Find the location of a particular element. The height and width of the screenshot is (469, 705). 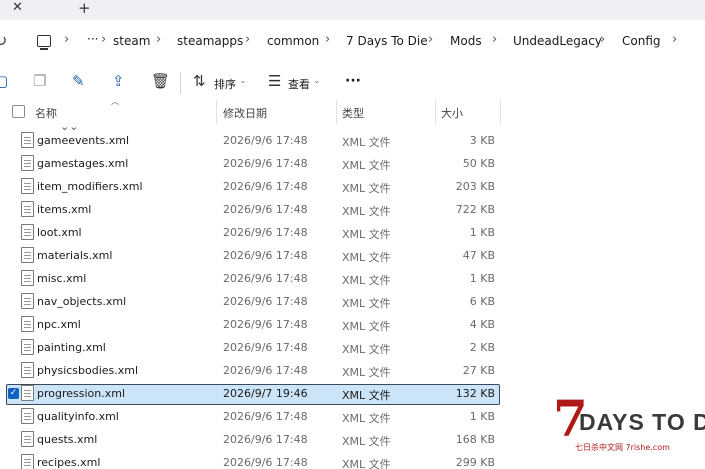

breadcrumb-item-common: common is located at coordinates (293, 41).